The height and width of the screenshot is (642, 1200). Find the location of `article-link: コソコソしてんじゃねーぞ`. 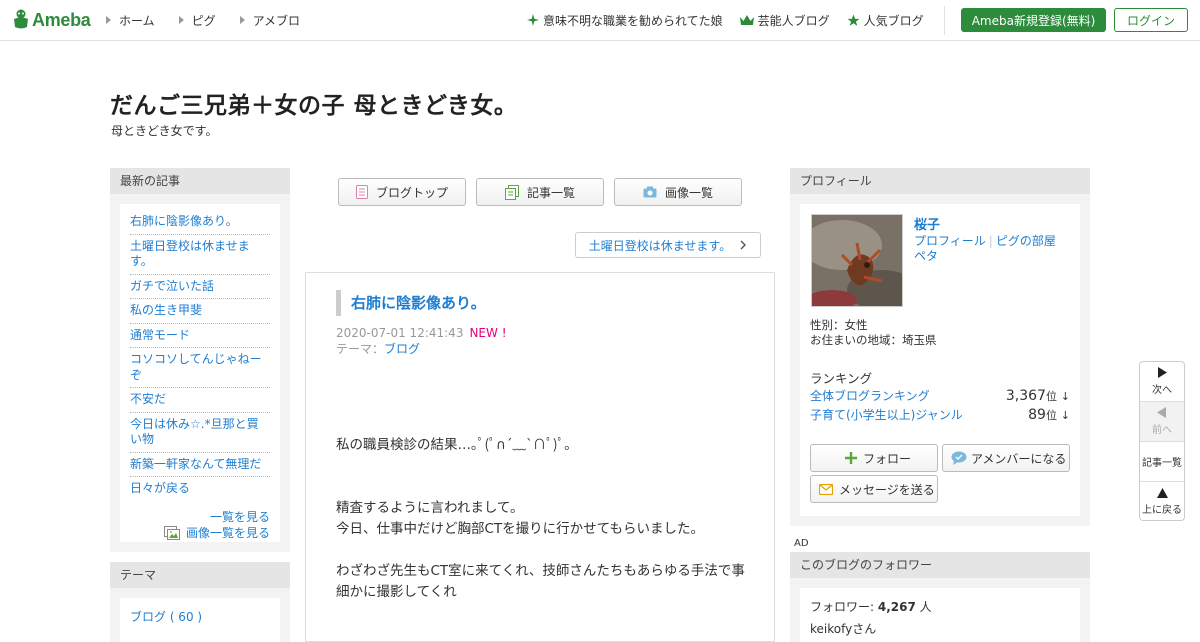

article-link: コソコソしてんじゃねーぞ is located at coordinates (196, 367).